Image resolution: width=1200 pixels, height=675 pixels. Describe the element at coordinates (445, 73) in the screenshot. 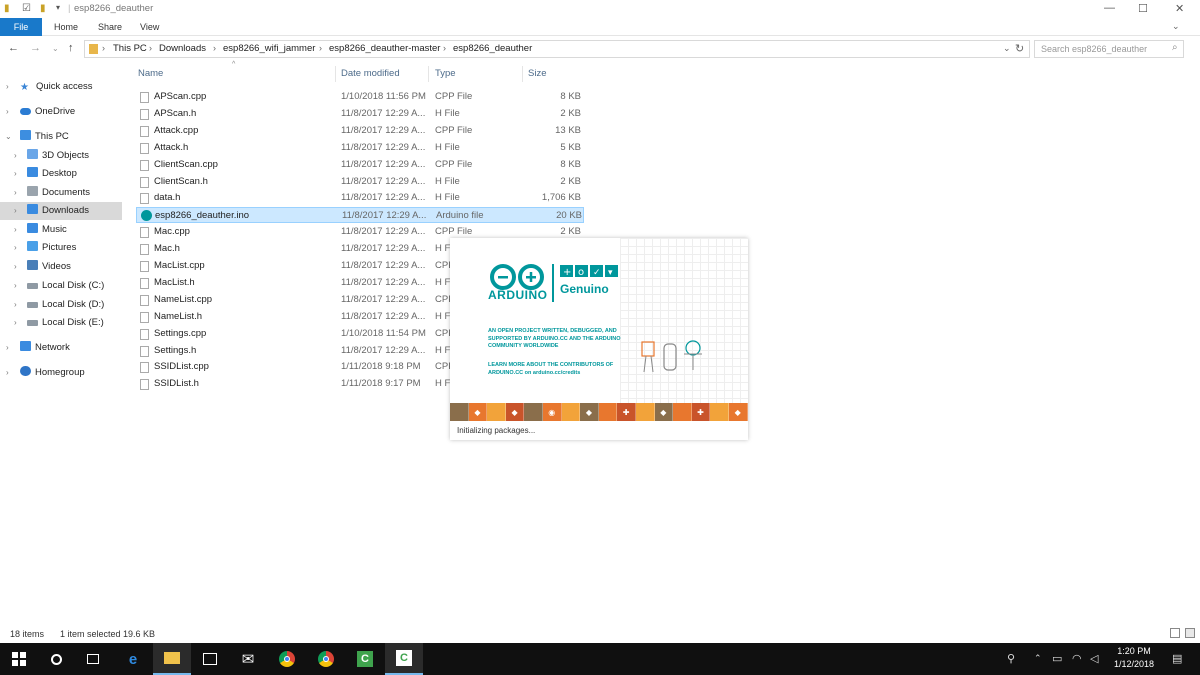

I see `column-header-type: Type` at that location.